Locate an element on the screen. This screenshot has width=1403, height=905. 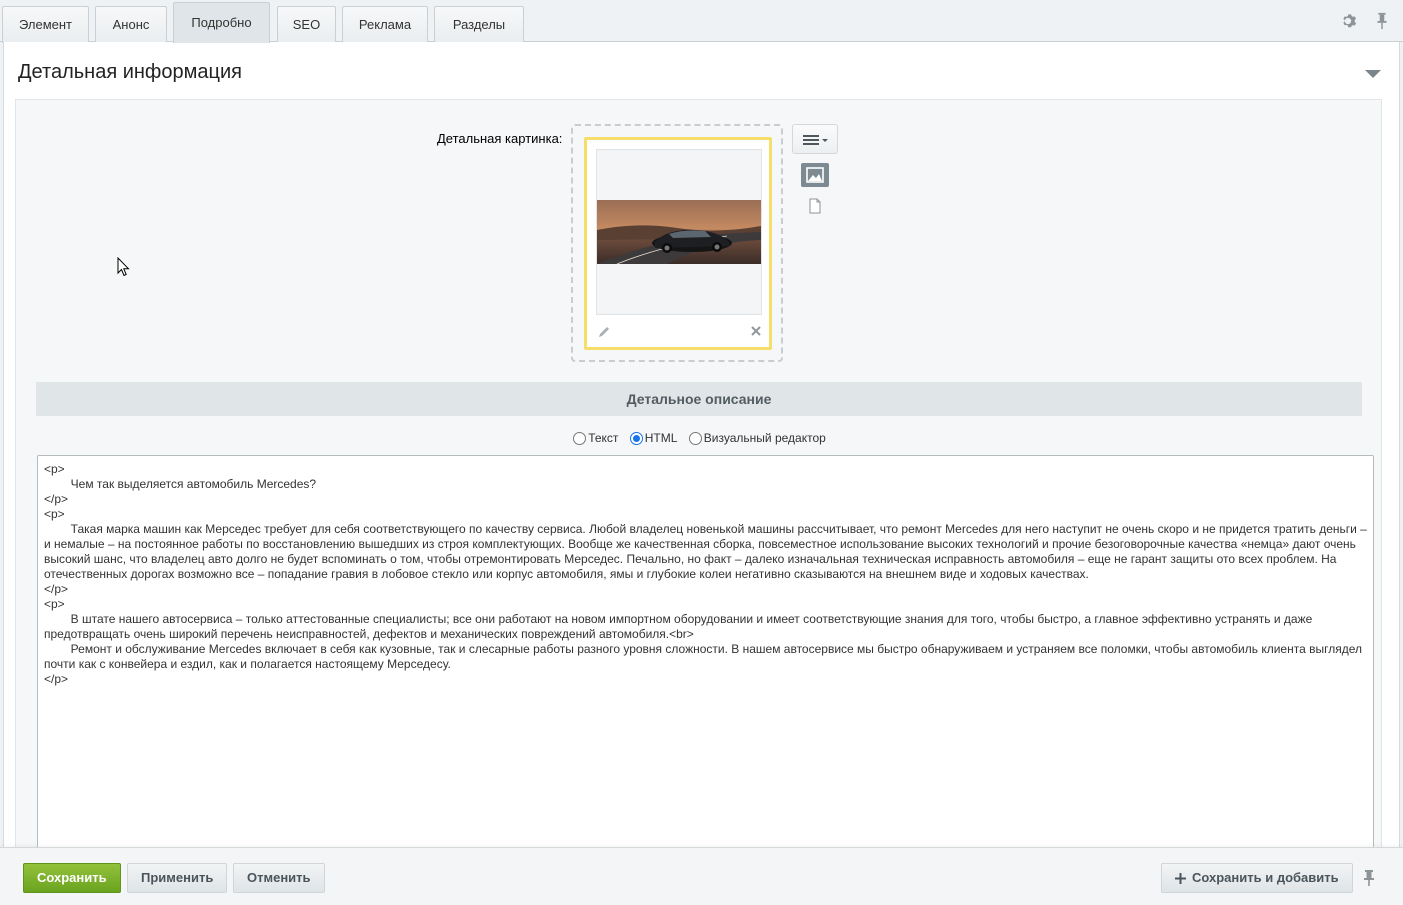
section-header: Детальная информация is located at coordinates (702, 79).